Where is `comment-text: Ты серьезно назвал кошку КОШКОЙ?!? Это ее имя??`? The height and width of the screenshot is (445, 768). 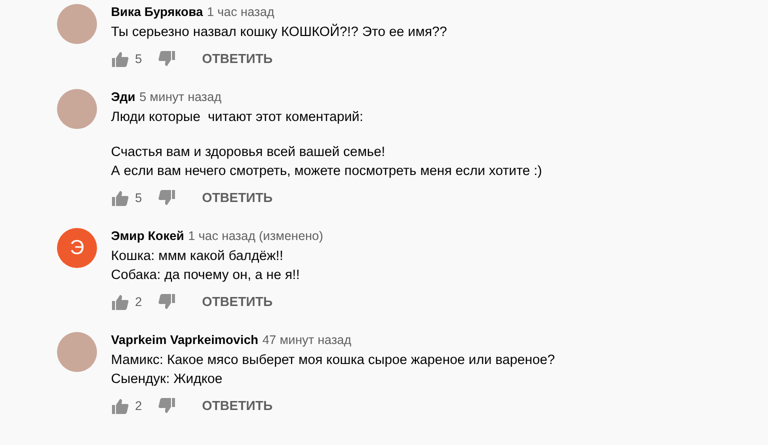
comment-text: Ты серьезно назвал кошку КОШКОЙ?!? Это ее имя?? is located at coordinates (279, 31).